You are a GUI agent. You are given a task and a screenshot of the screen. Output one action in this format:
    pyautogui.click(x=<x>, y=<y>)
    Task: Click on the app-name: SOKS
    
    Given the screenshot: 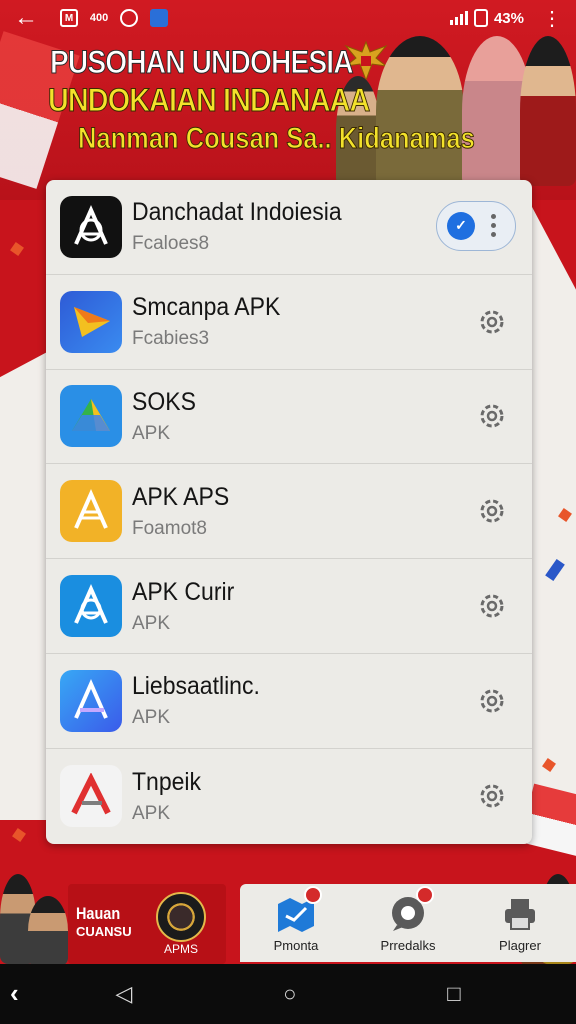 What is the action you would take?
    pyautogui.click(x=164, y=401)
    